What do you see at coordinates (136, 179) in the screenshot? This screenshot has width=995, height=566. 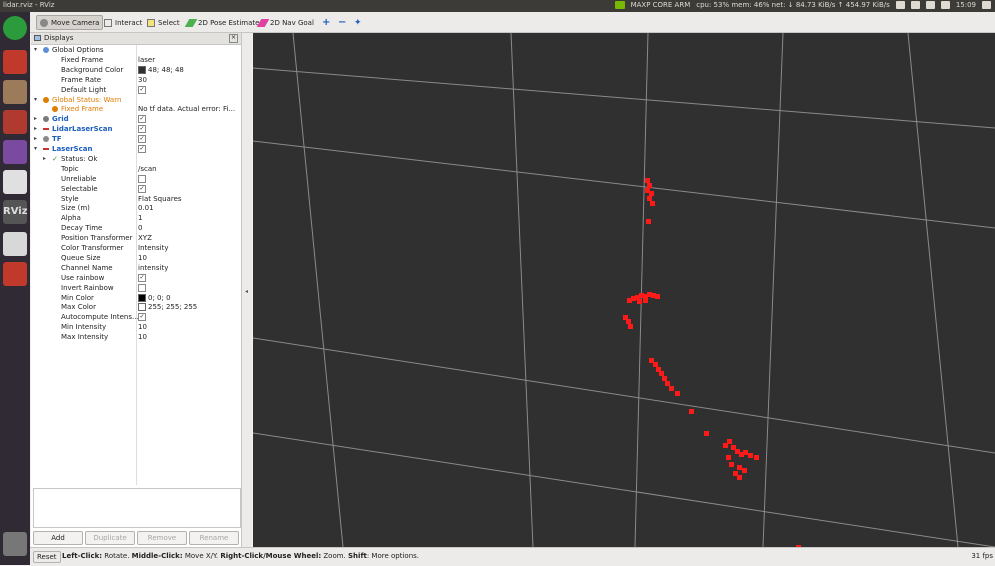 I see `tree-row: Unreliable` at bounding box center [136, 179].